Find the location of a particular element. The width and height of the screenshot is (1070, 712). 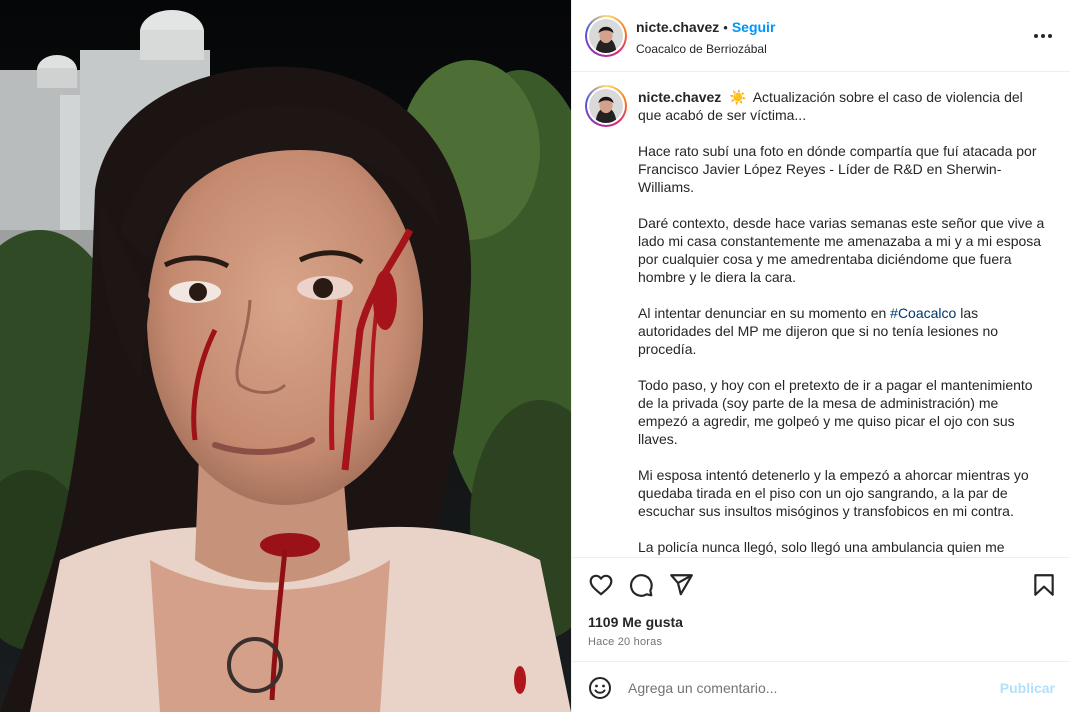

share-icon is located at coordinates (681, 585).